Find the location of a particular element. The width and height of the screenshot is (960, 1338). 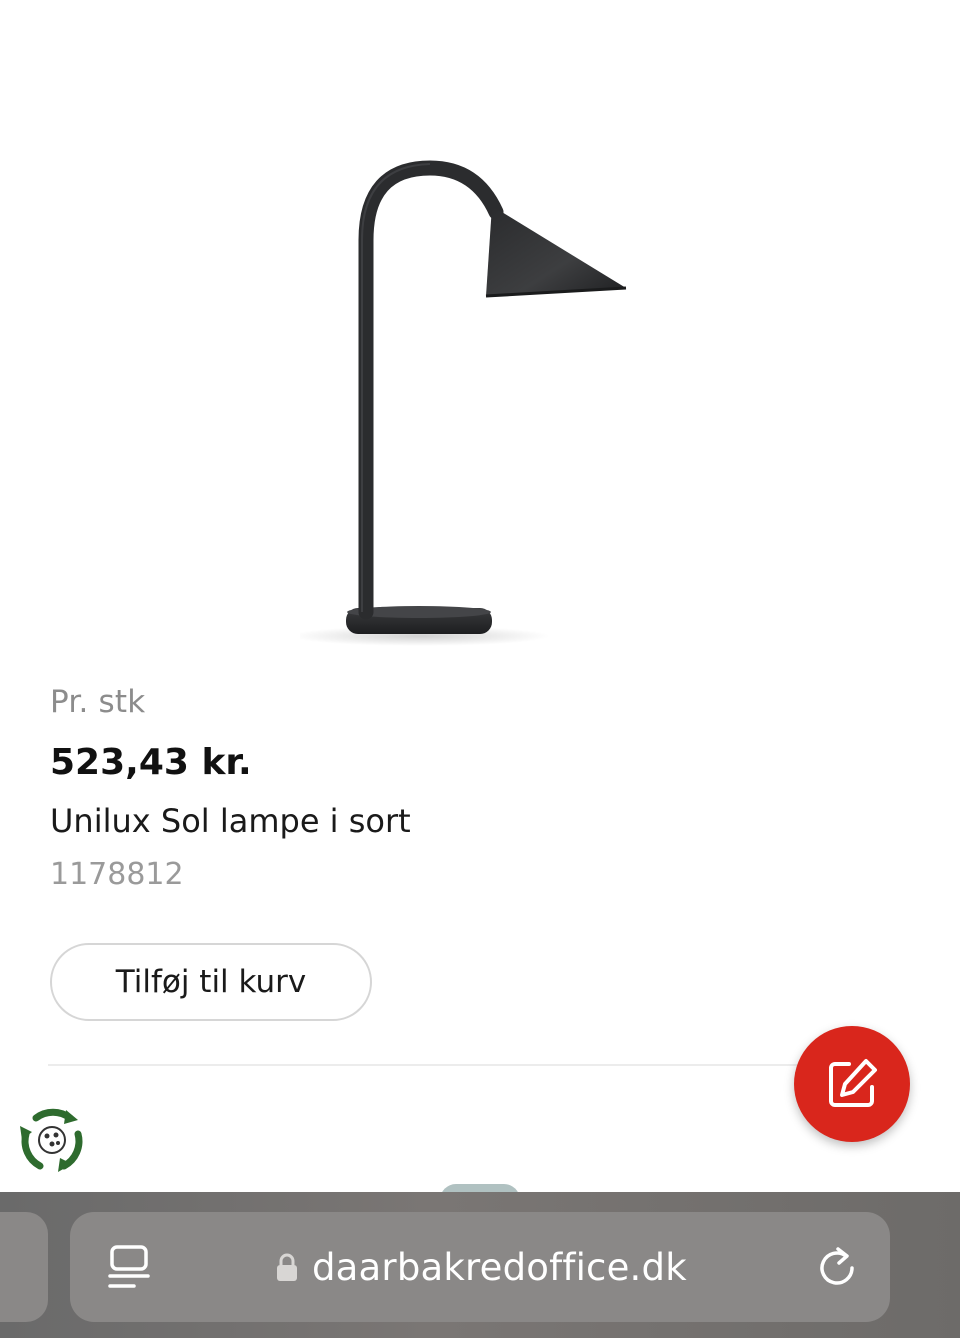

add-to-cart-label: Tilføj til kurv is located at coordinates (211, 982).